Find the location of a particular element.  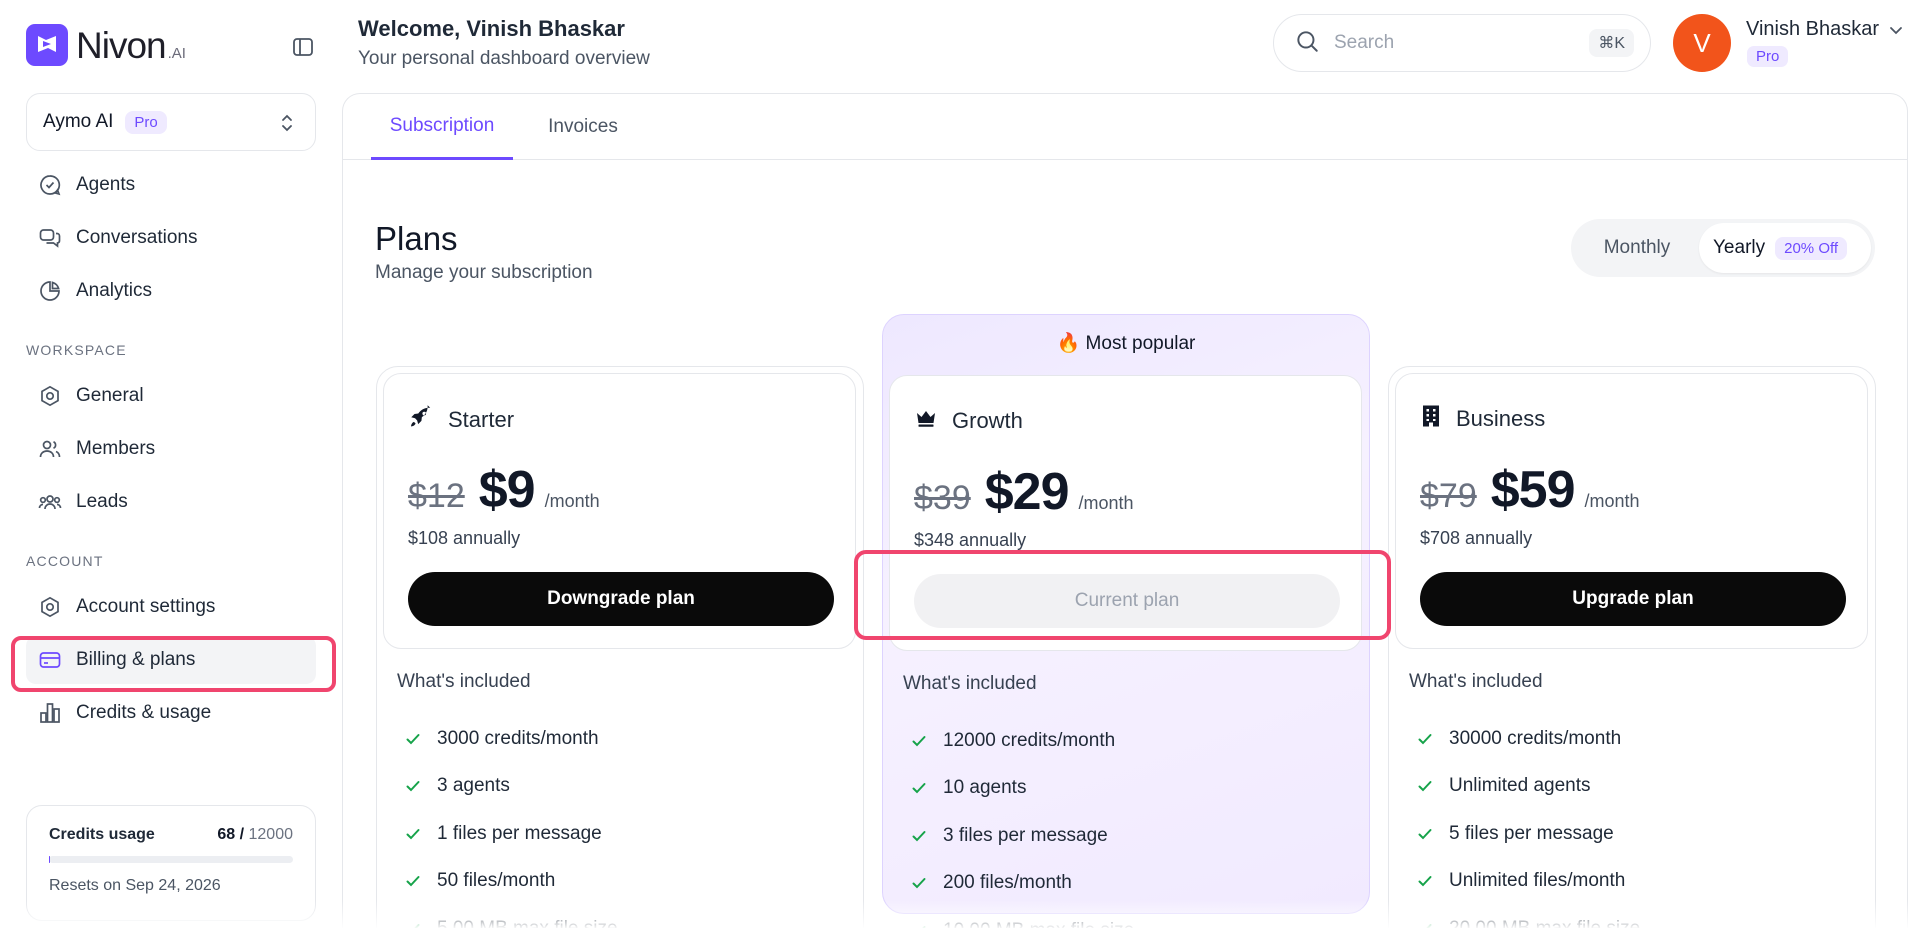

old-price: $79 is located at coordinates (1448, 496).